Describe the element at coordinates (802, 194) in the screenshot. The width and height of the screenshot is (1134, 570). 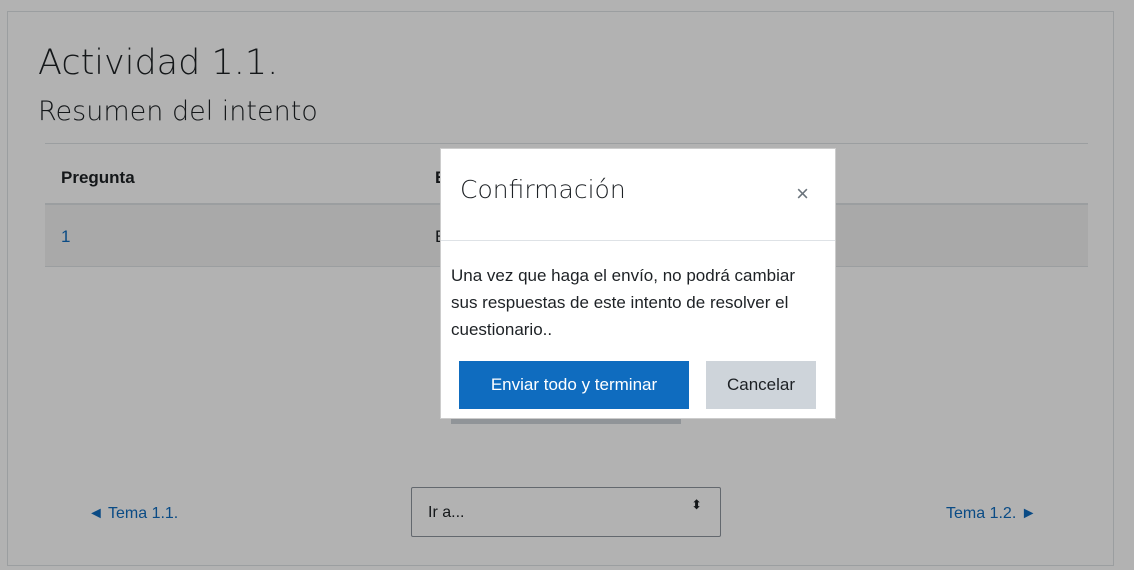
I see `close-icon: ×` at that location.